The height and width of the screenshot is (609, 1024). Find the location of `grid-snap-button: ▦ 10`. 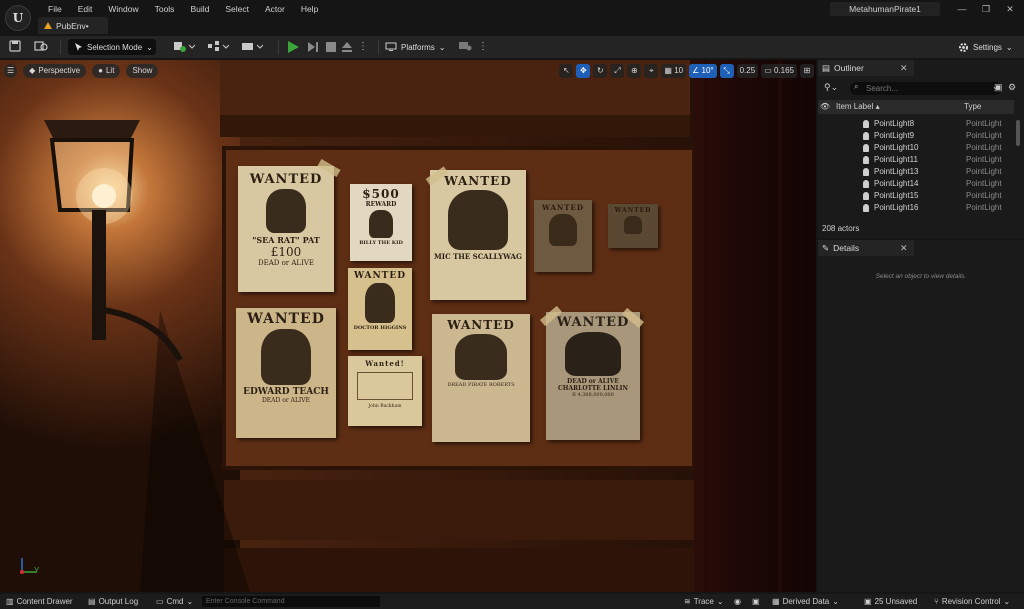

grid-snap-button: ▦ 10 is located at coordinates (674, 71).